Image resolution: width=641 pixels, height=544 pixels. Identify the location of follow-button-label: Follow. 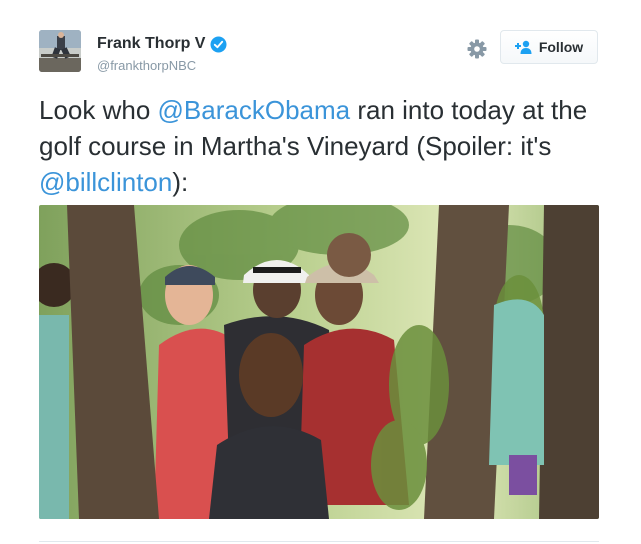
(561, 47).